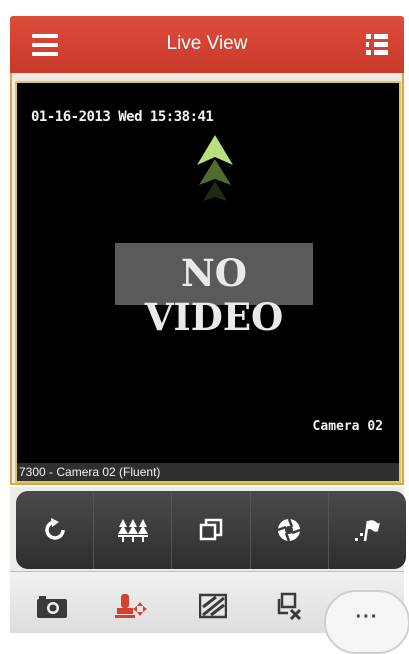 Image resolution: width=409 pixels, height=654 pixels. I want to click on ptz-tab, so click(131, 606).